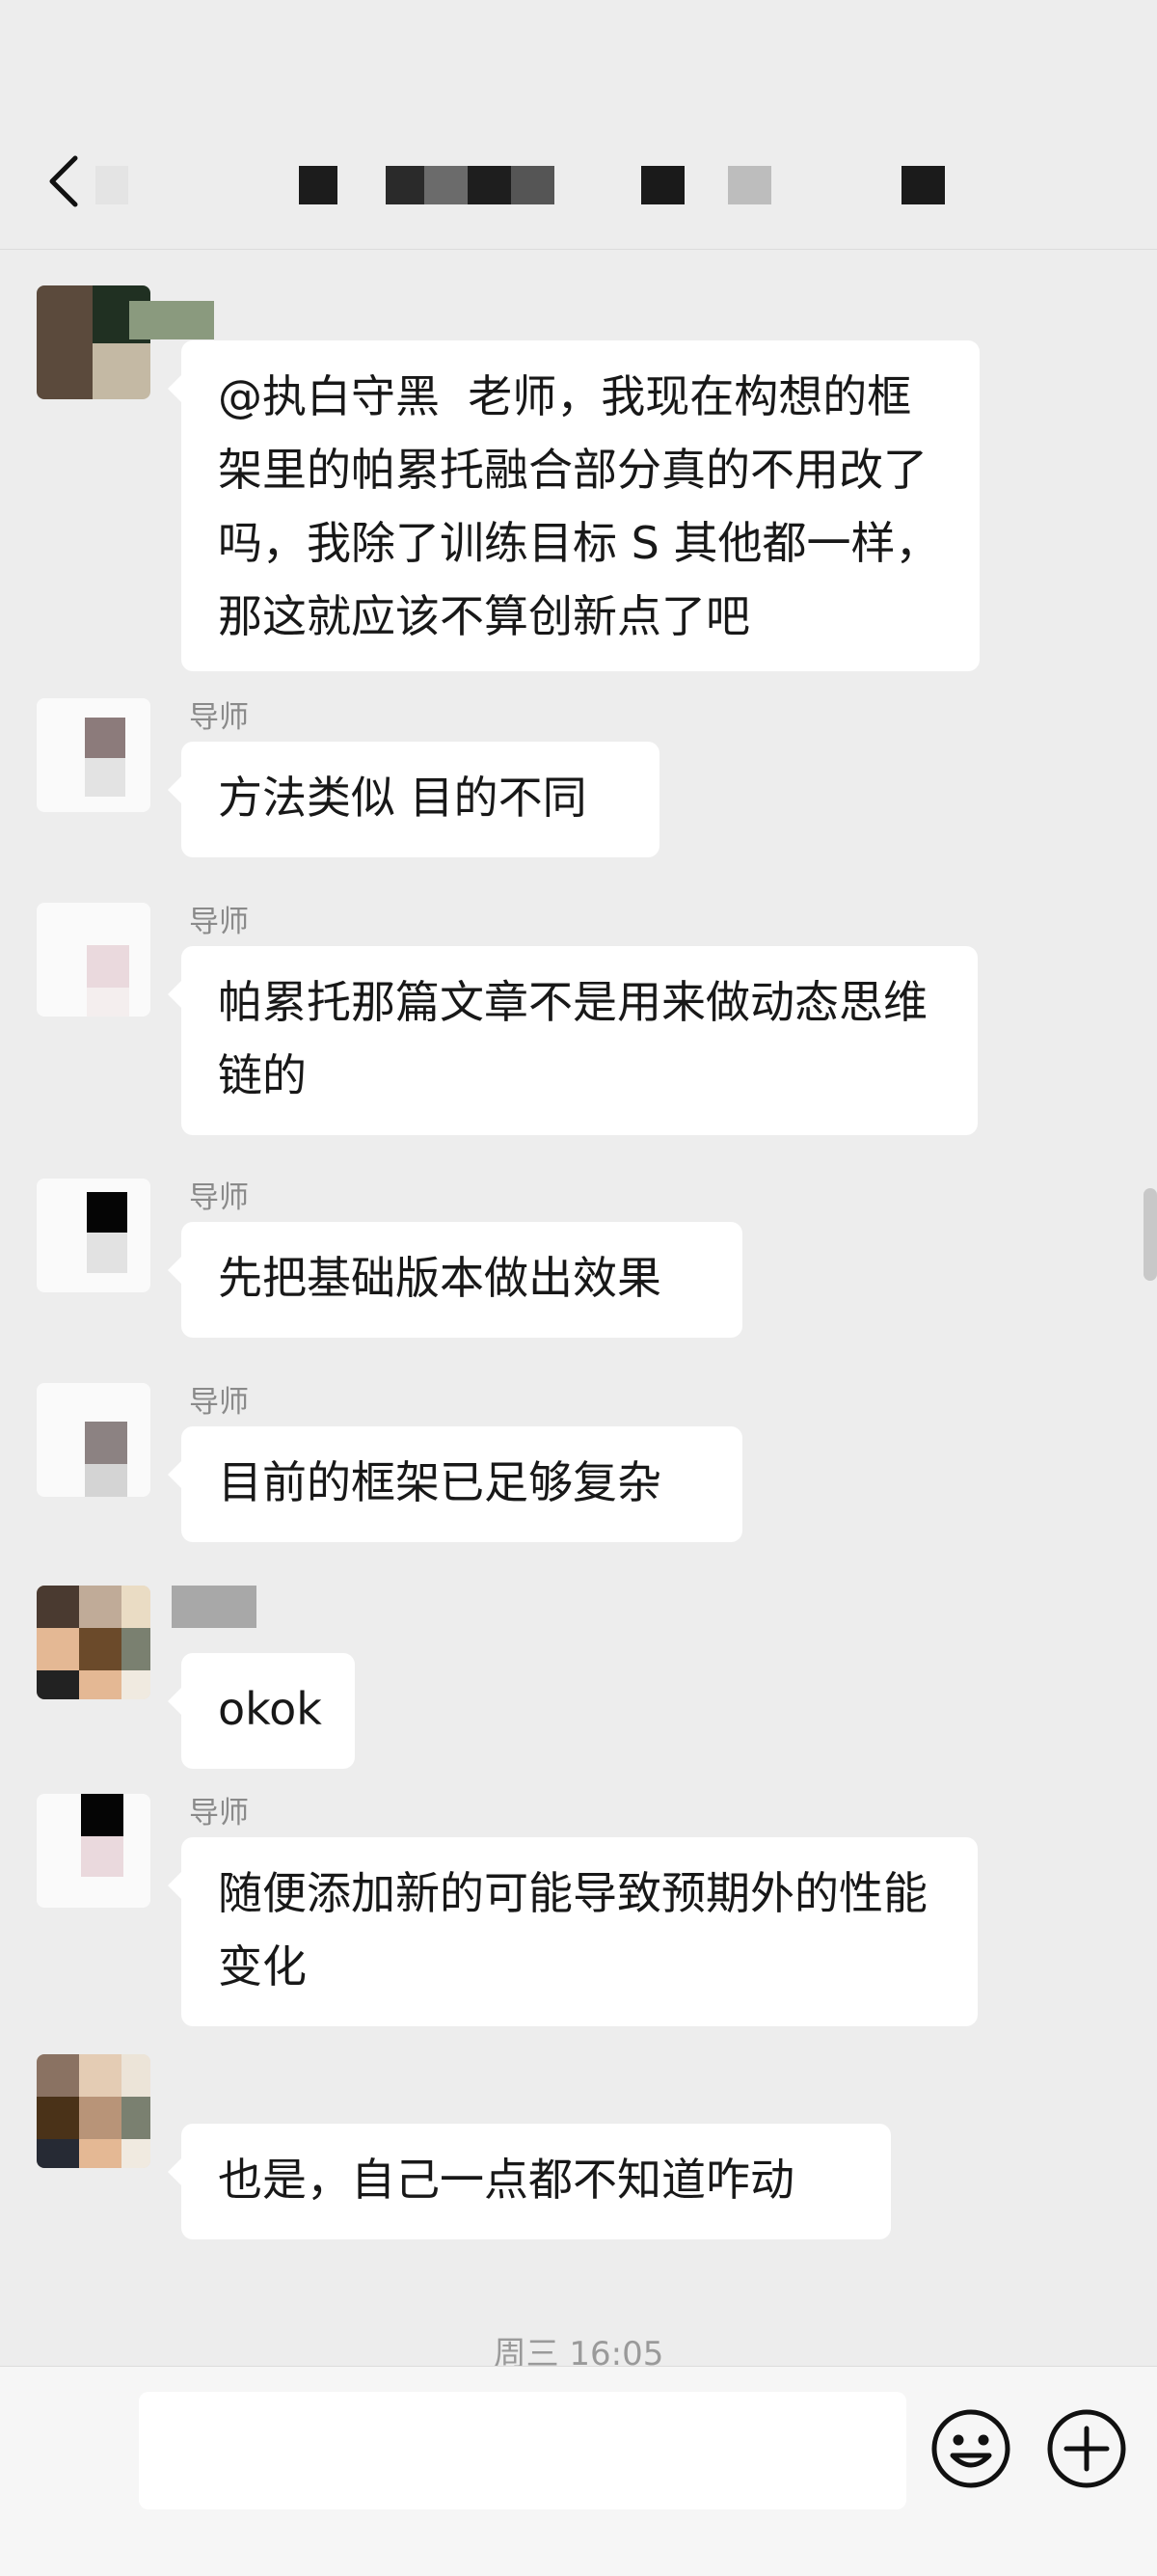 The image size is (1157, 2576). What do you see at coordinates (573, 1040) in the screenshot?
I see `message-bubble: 帕累托那篇文章不是用来做动态思维链的` at bounding box center [573, 1040].